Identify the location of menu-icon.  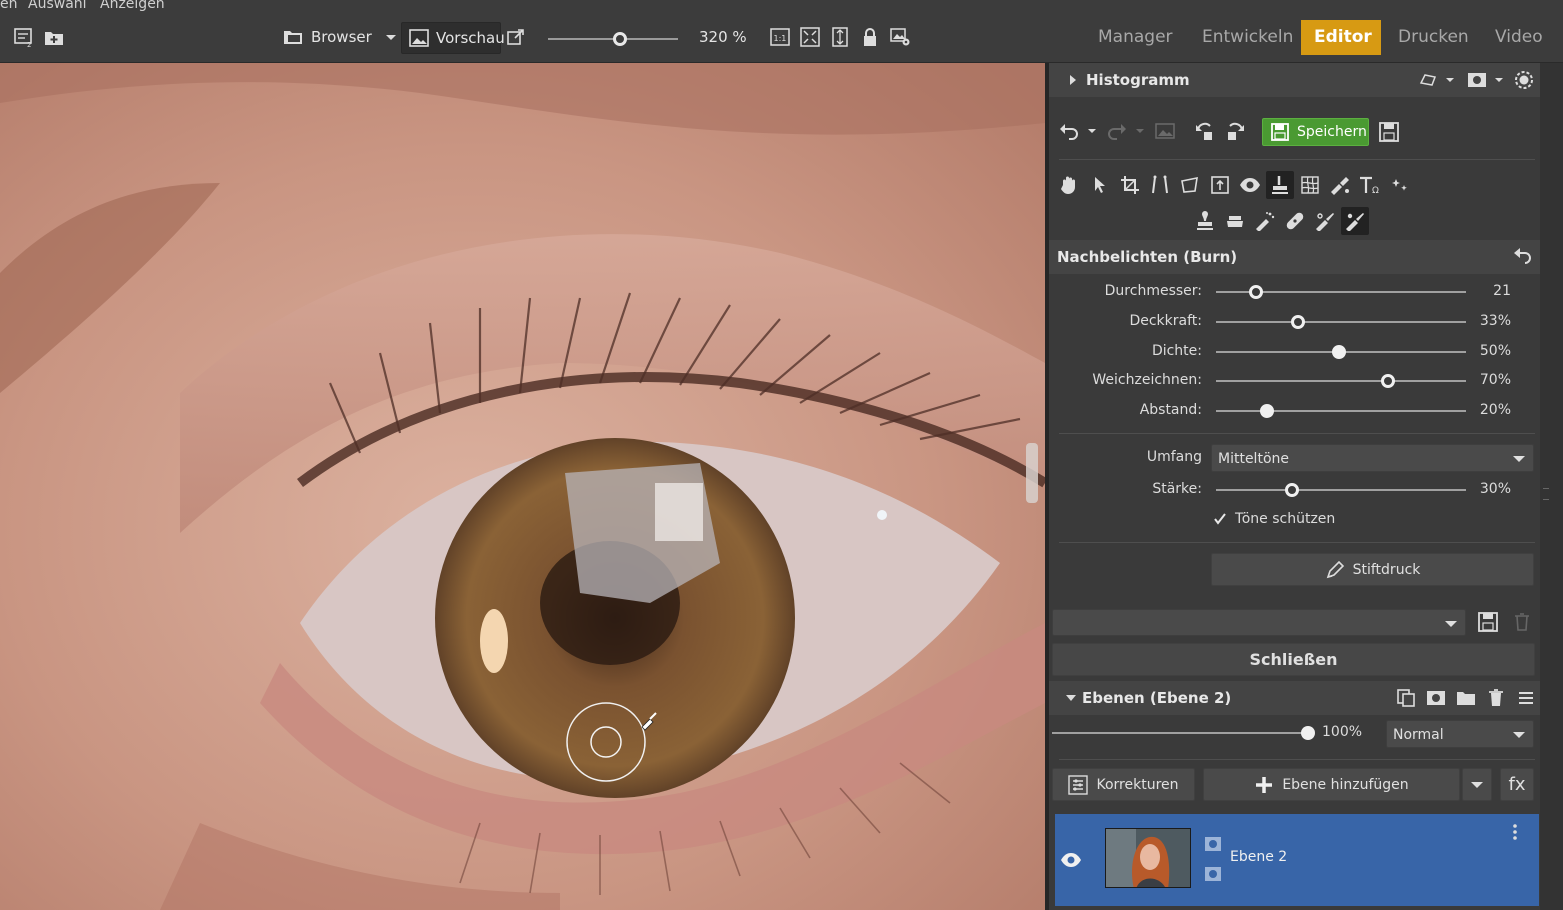
(1526, 698).